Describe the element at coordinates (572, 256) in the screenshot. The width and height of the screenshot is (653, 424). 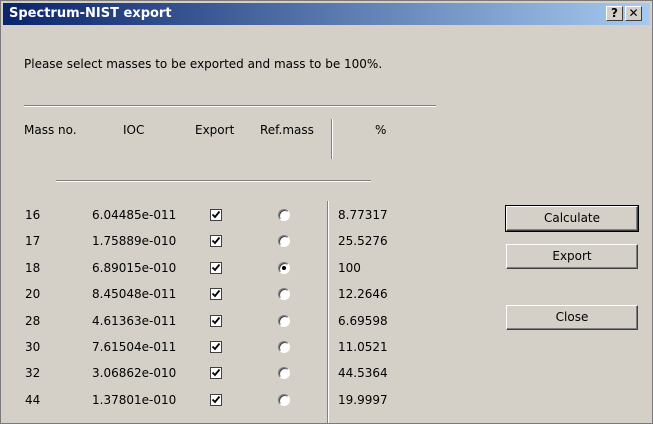
I see `export-button: Export` at that location.